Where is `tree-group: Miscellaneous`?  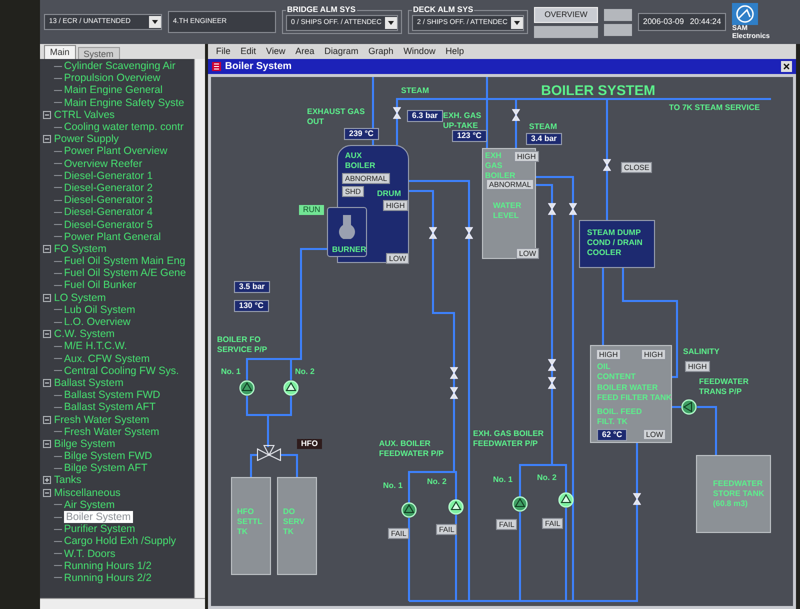 tree-group: Miscellaneous is located at coordinates (87, 492).